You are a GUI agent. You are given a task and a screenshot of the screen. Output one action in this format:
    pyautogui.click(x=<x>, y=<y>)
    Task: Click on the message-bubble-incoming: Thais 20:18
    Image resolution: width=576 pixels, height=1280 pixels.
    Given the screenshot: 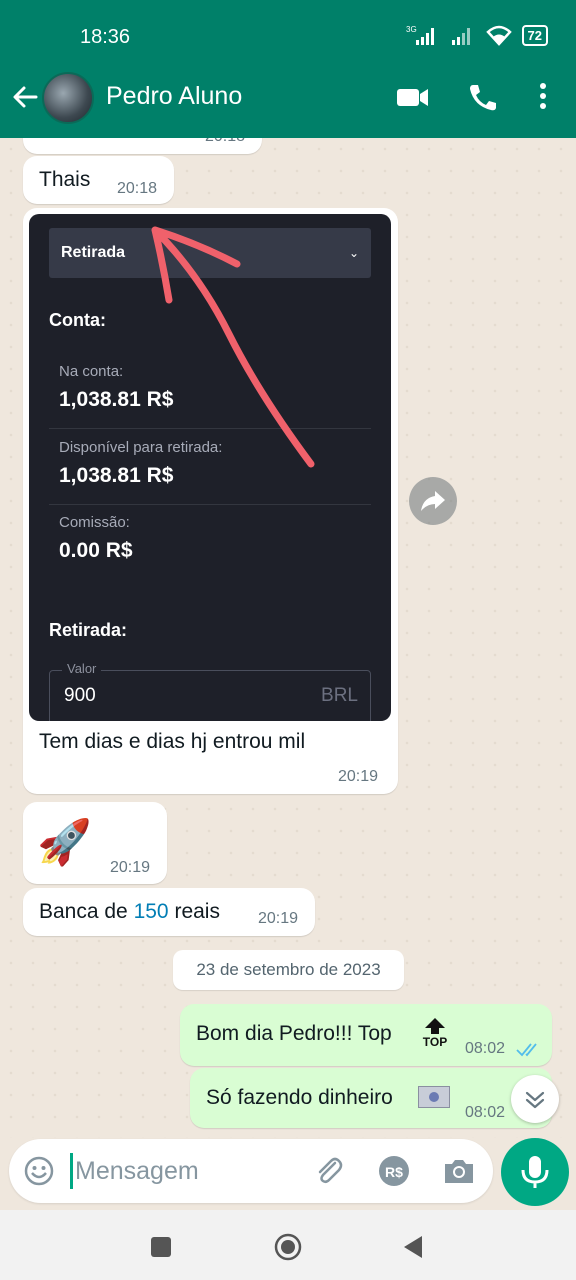 What is the action you would take?
    pyautogui.click(x=98, y=180)
    